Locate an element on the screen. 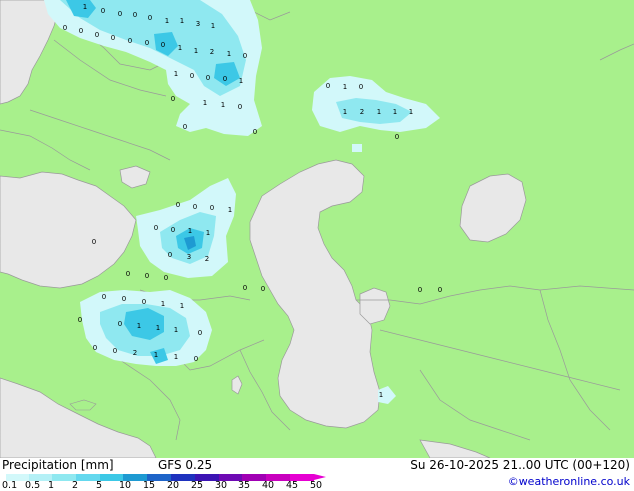 This screenshot has height=491, width=634. colorbar-label: 0.5 is located at coordinates (33, 485).